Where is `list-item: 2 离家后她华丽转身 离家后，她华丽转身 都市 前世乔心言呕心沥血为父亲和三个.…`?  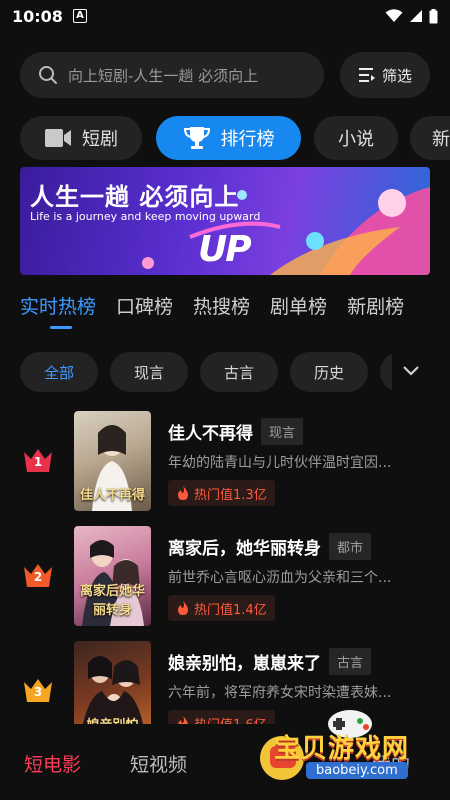 list-item: 2 离家后她华丽转身 离家后，她华丽转身 都市 前世乔心言呕心沥血为父亲和三个.… is located at coordinates (225, 576).